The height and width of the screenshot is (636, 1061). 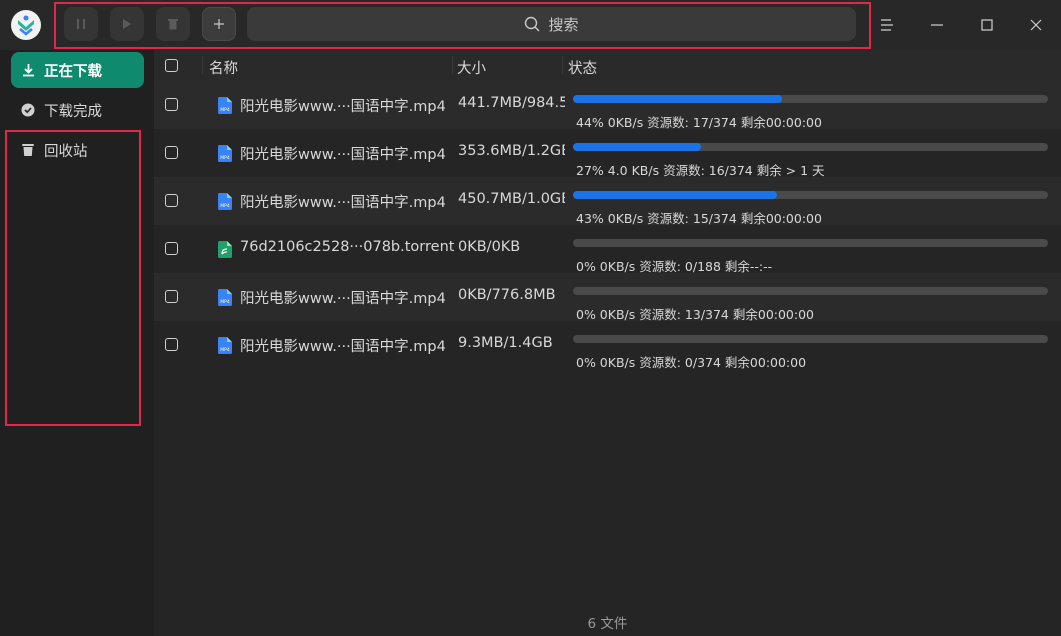 I want to click on maximize-icon, so click(x=987, y=25).